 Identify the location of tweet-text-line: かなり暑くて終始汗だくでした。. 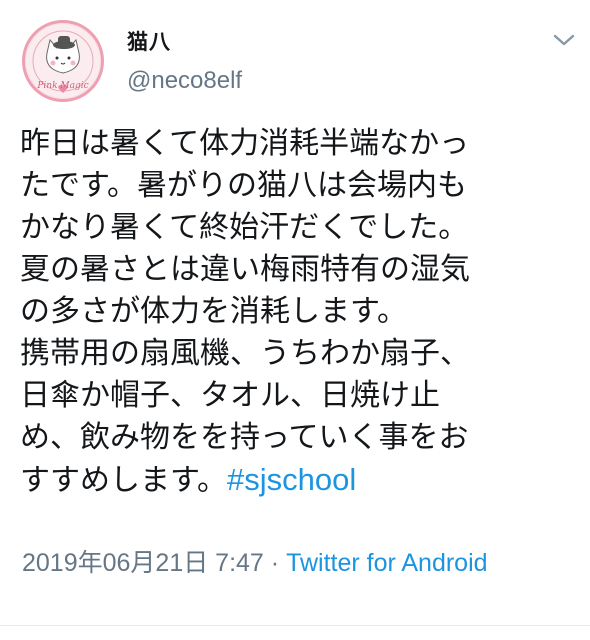
(244, 227).